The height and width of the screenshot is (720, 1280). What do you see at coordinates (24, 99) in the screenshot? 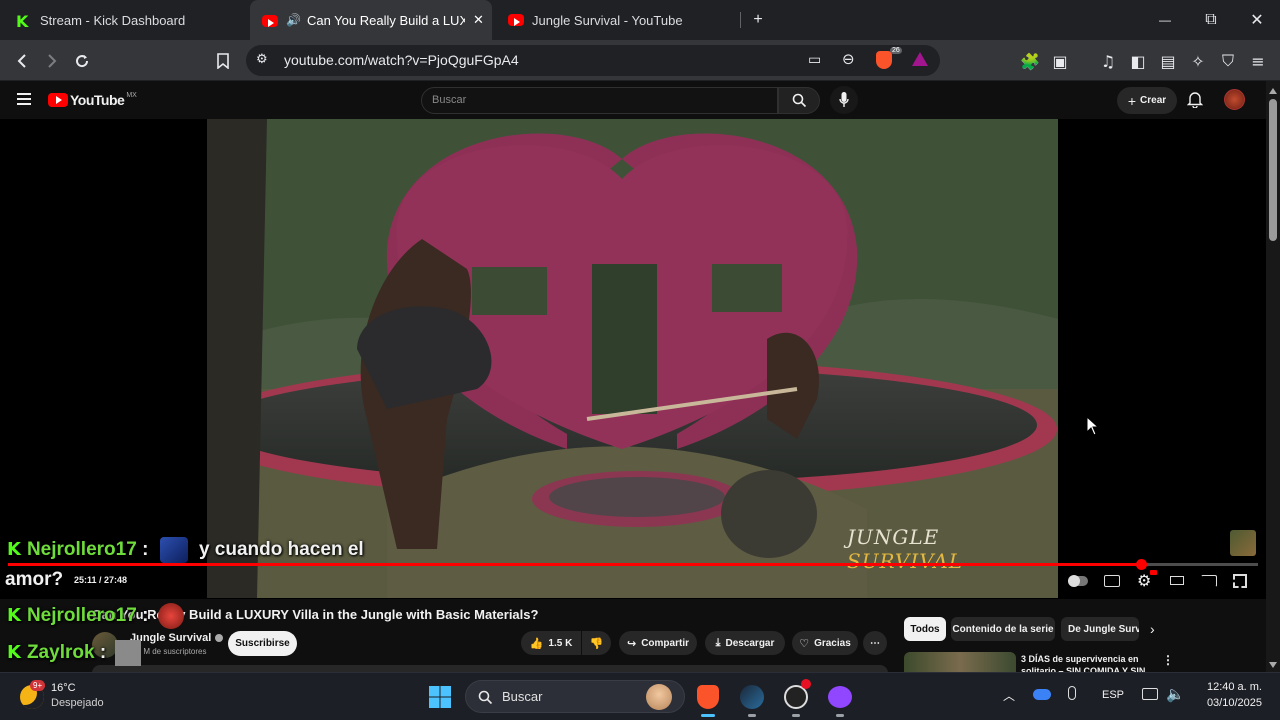
I see `hamburger-menu-icon` at bounding box center [24, 99].